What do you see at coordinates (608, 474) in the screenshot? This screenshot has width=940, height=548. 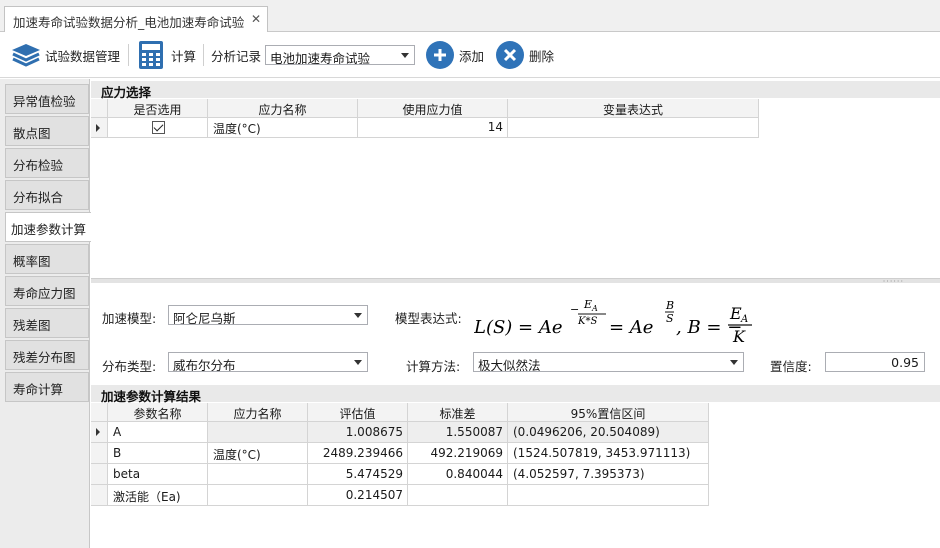 I see `param-ci-cell: (4.052597, 7.395373)` at bounding box center [608, 474].